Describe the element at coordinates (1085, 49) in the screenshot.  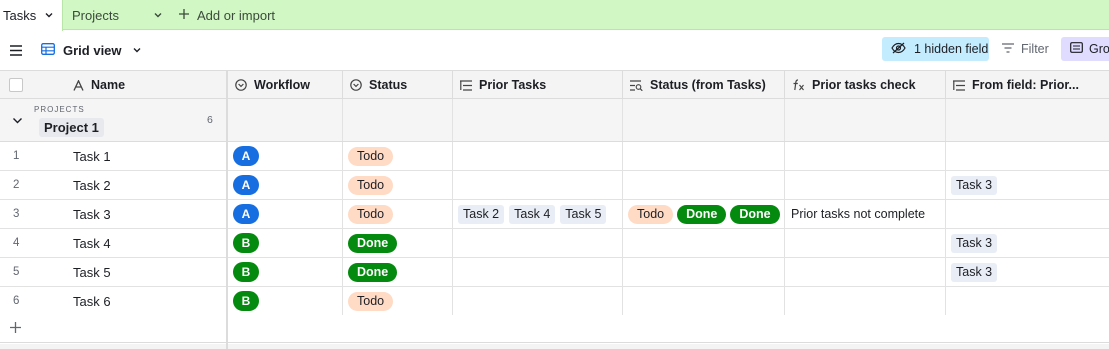
I see `group-button: Group` at that location.